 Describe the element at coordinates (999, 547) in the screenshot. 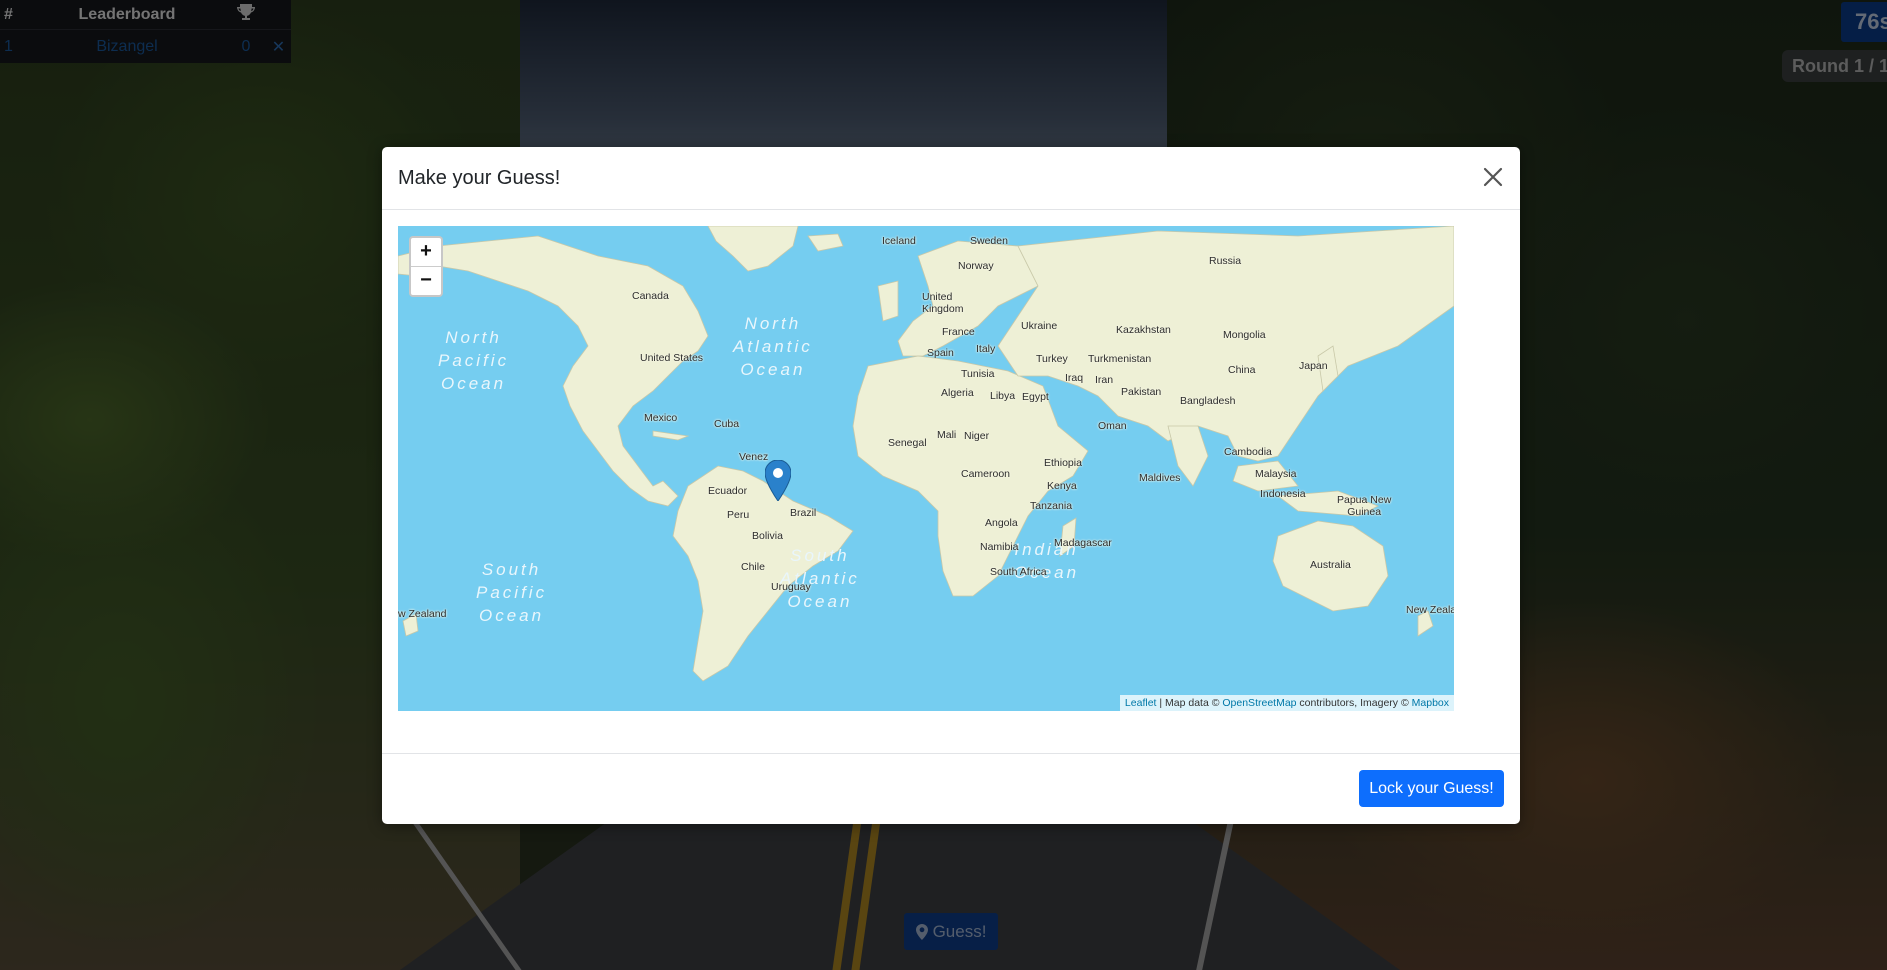

I see `country-label: Namibia` at that location.